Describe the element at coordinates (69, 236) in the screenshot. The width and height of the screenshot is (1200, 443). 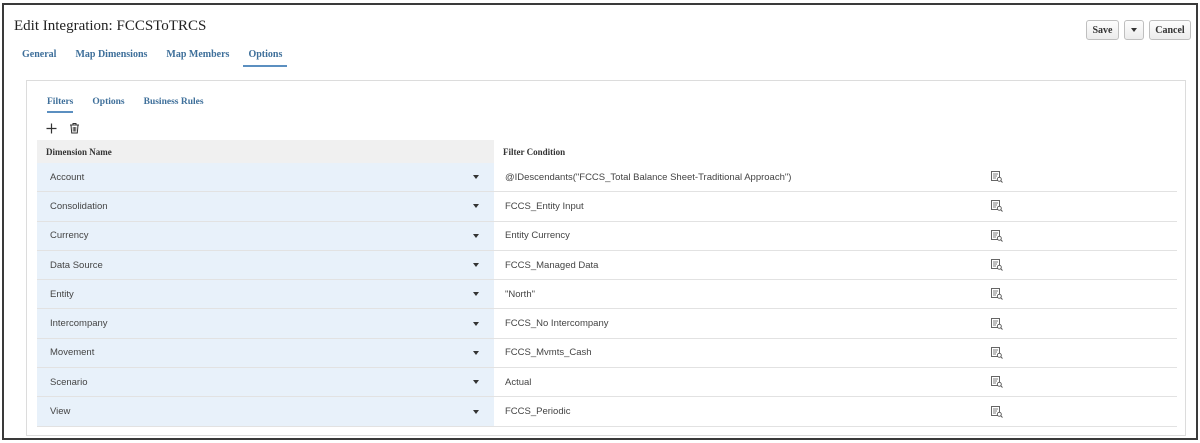
I see `dimension-name: Currency` at that location.